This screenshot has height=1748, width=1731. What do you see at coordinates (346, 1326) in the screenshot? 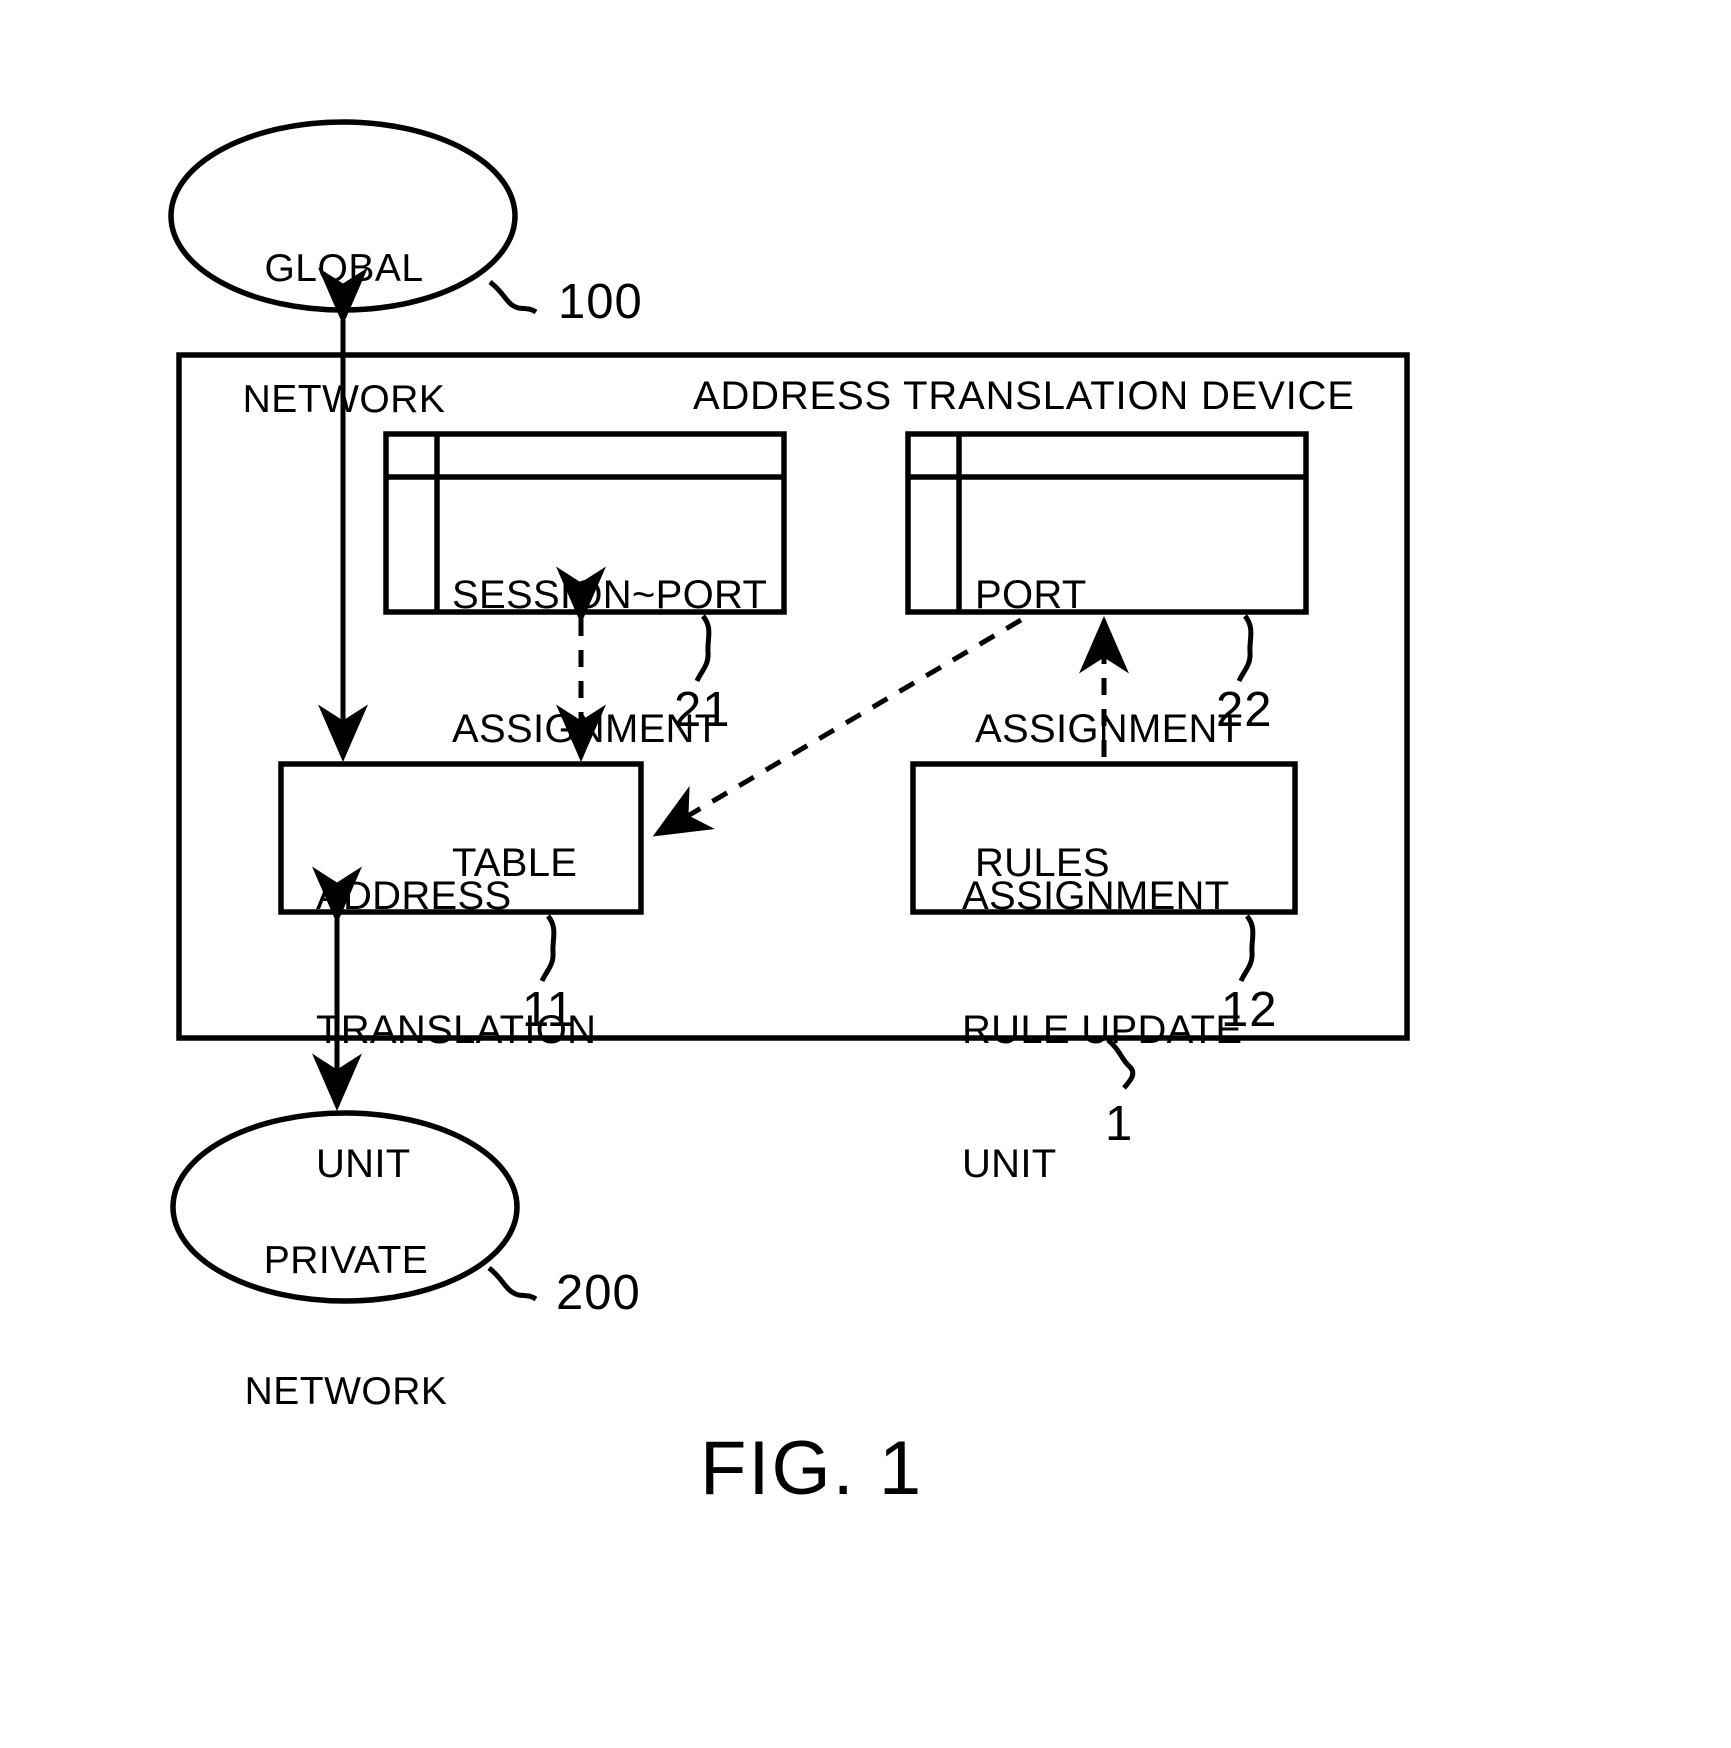
I see `private-network-label: PRIVATE NETWORK` at bounding box center [346, 1326].